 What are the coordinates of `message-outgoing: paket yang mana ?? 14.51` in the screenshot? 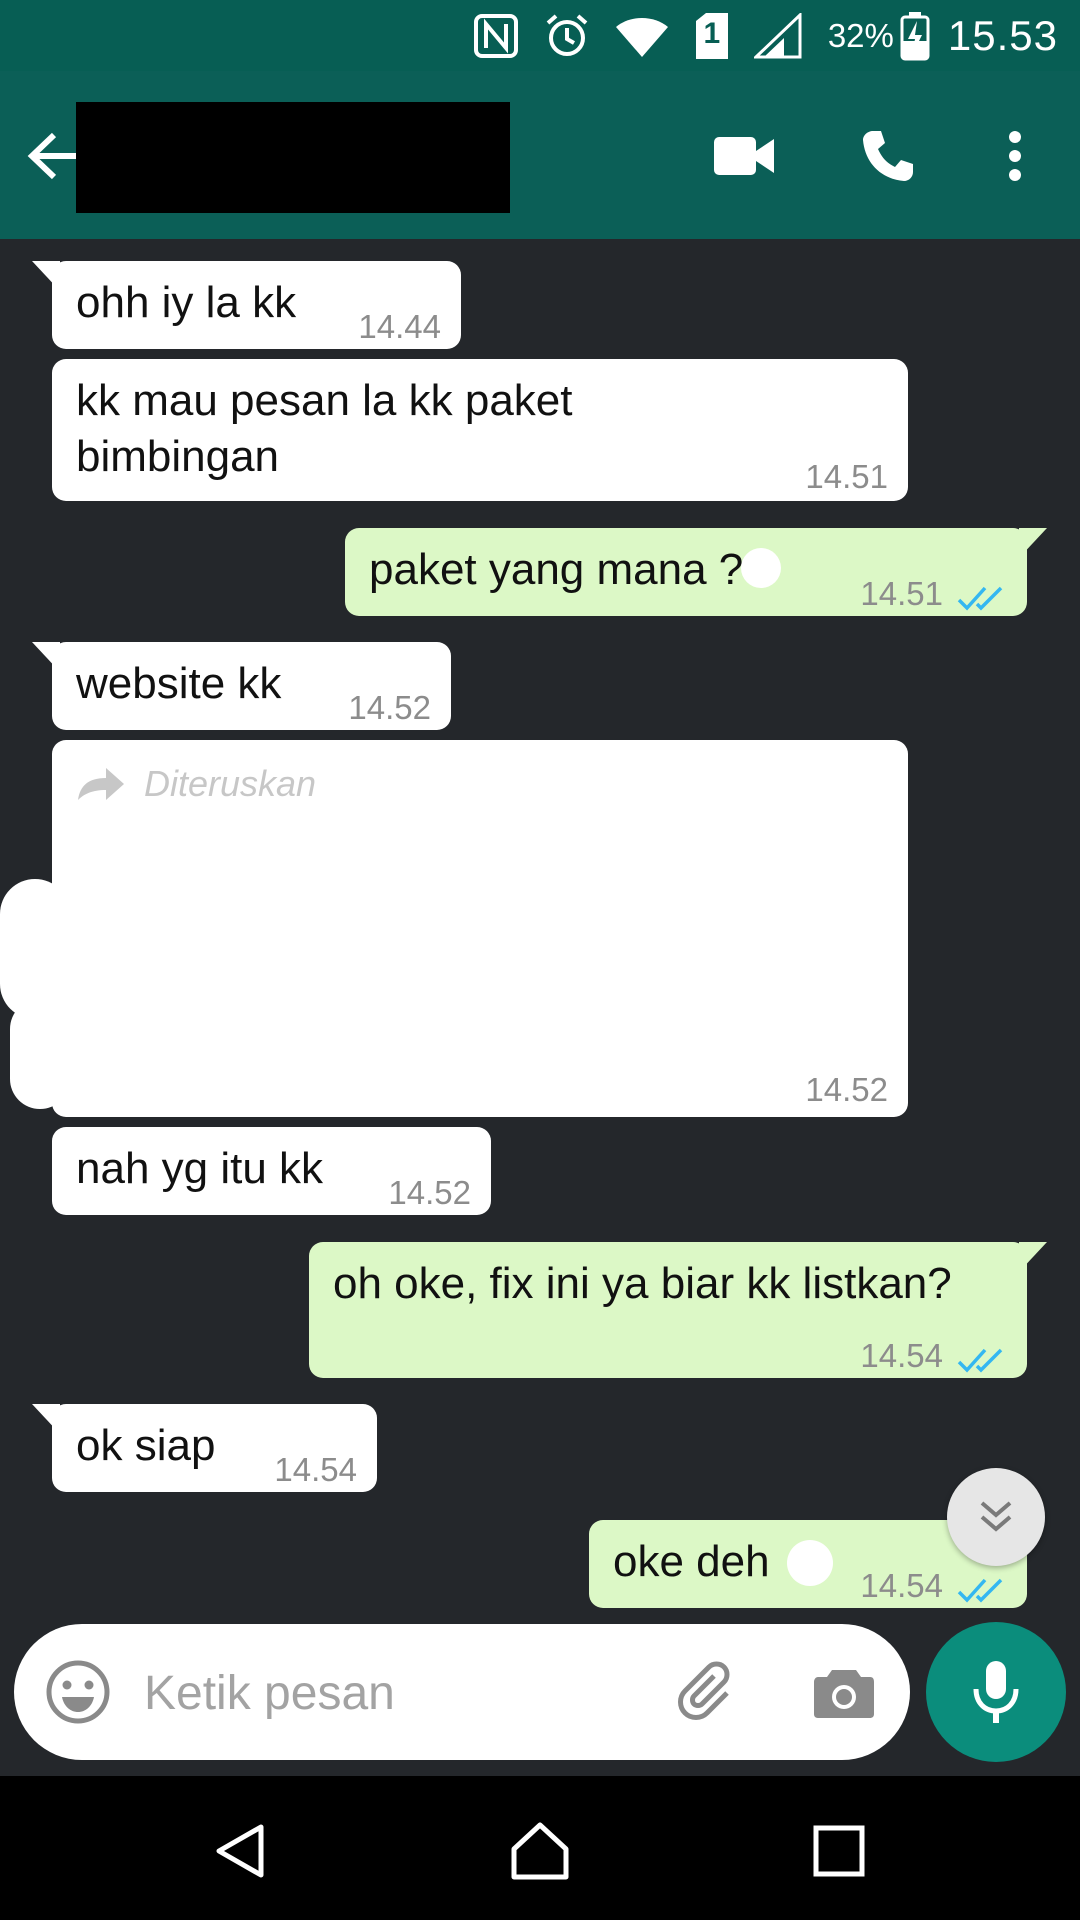 It's located at (696, 572).